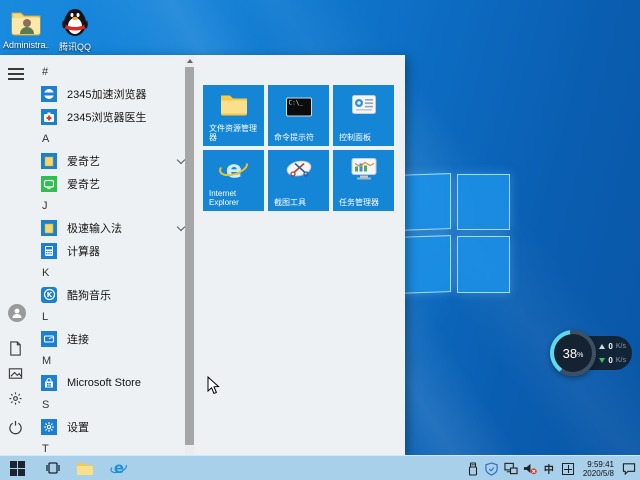 The image size is (640, 480). Describe the element at coordinates (355, 137) in the screenshot. I see `tile-label: 控制面板` at that location.